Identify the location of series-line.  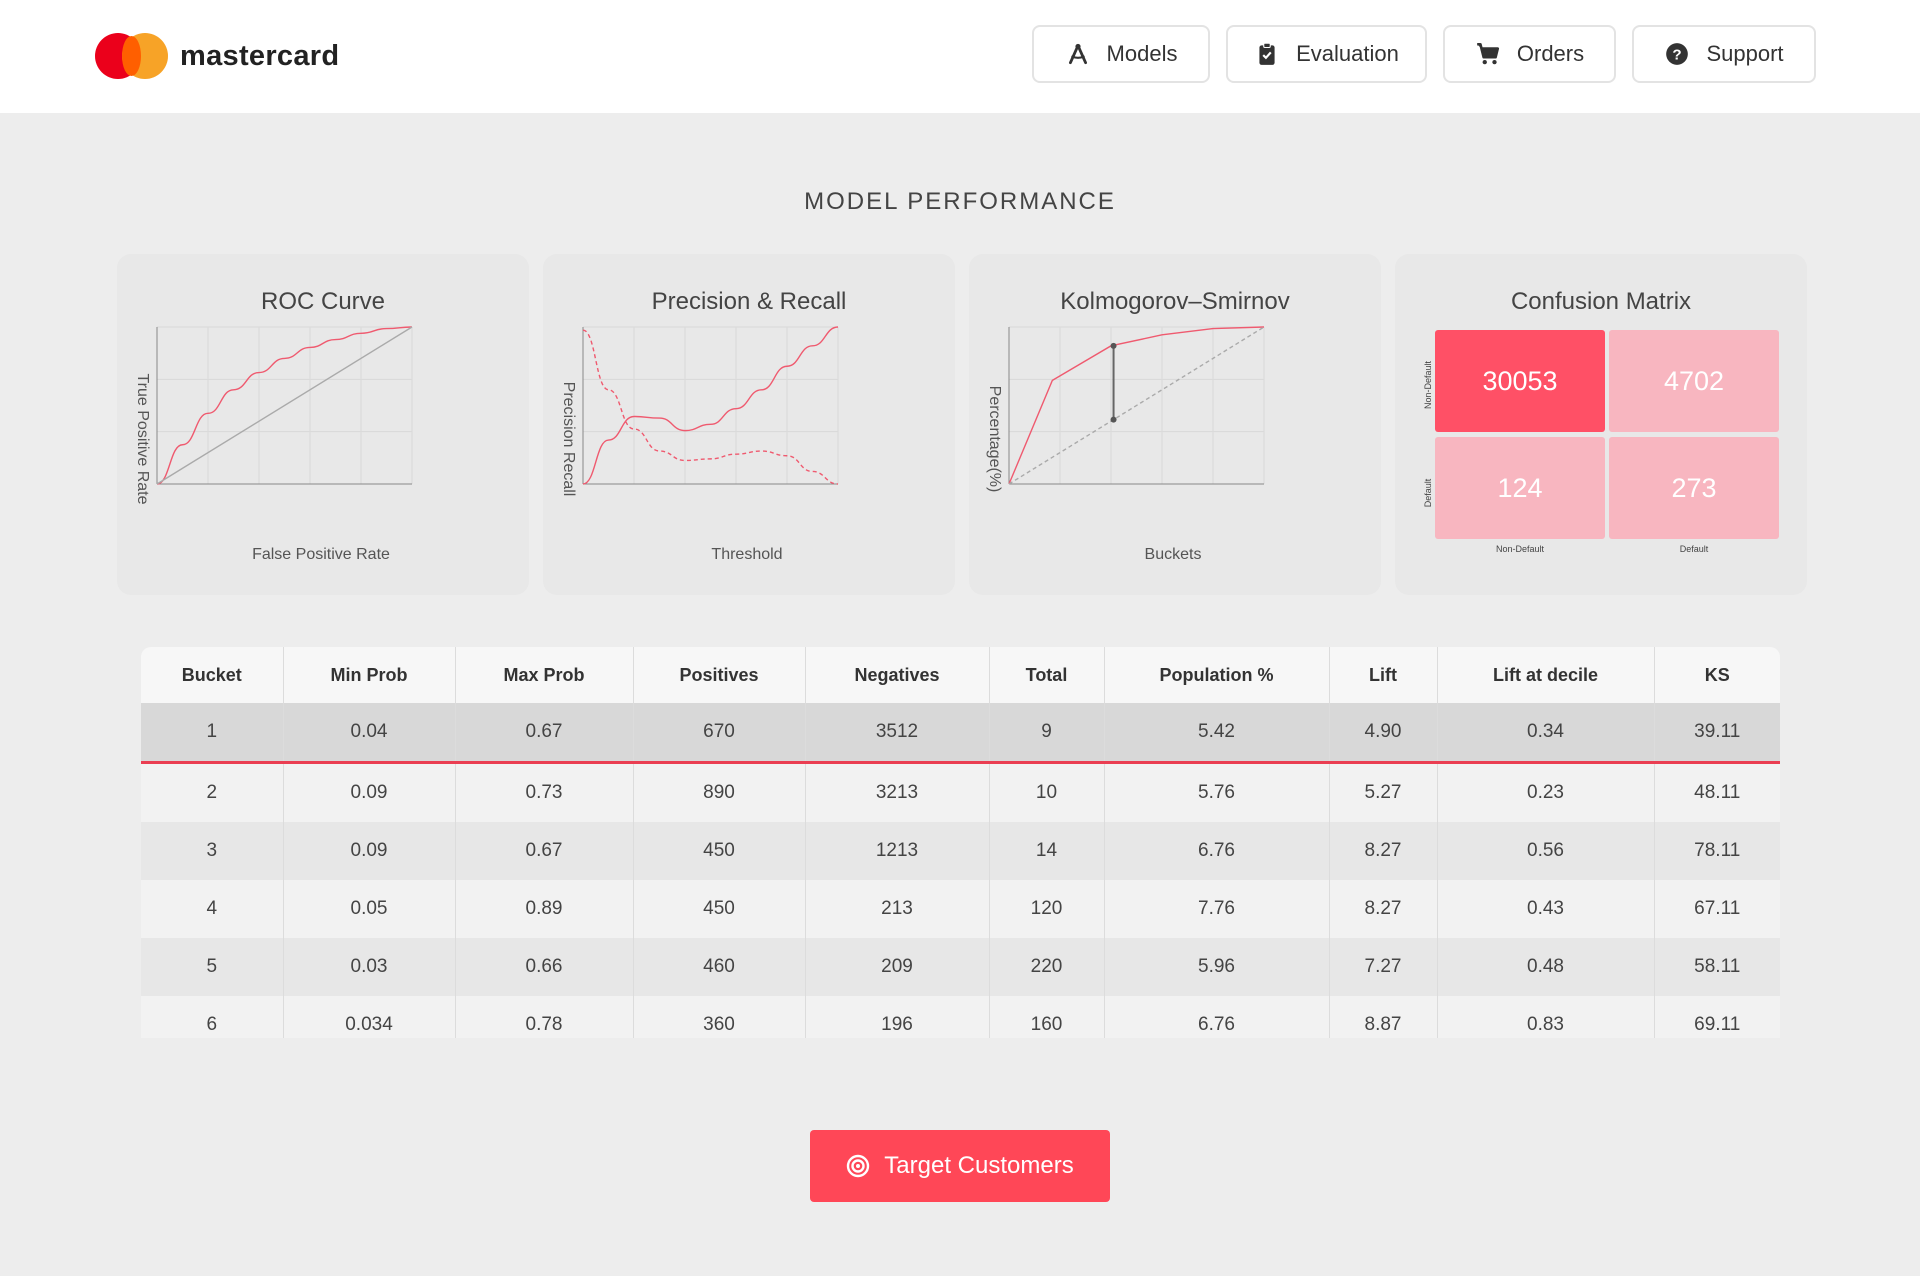
(284, 405).